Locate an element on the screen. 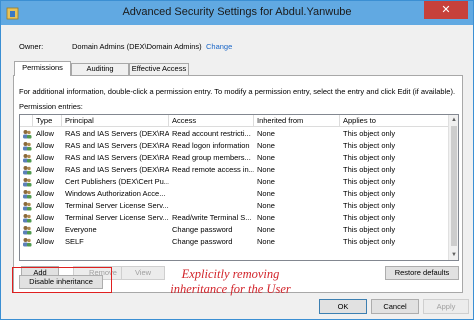 This screenshot has width=474, height=320. owner-label: Owner: is located at coordinates (31, 46).